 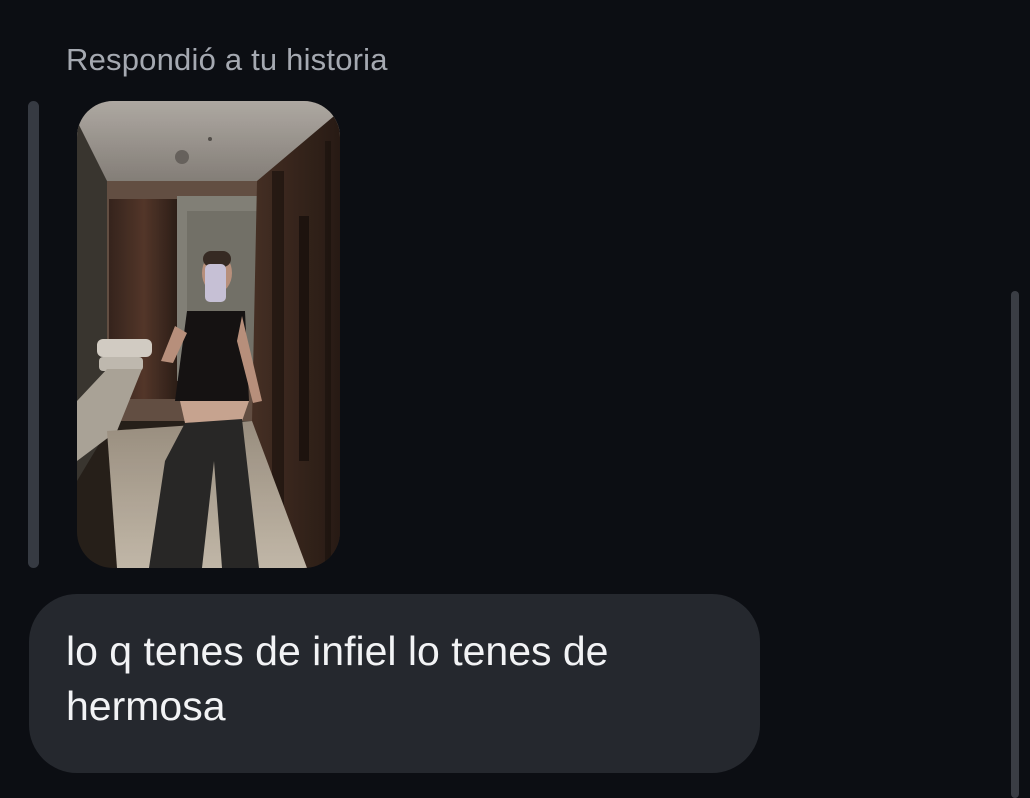 What do you see at coordinates (227, 59) in the screenshot?
I see `story-reply-caption: Respondió a tu historia` at bounding box center [227, 59].